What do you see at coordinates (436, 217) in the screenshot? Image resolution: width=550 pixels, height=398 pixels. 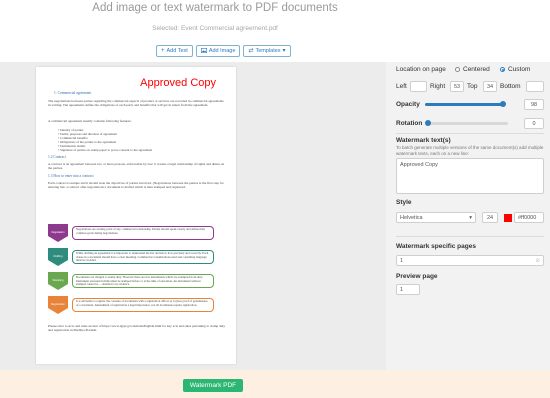 I see `font-select: Helvetica ▾` at bounding box center [436, 217].